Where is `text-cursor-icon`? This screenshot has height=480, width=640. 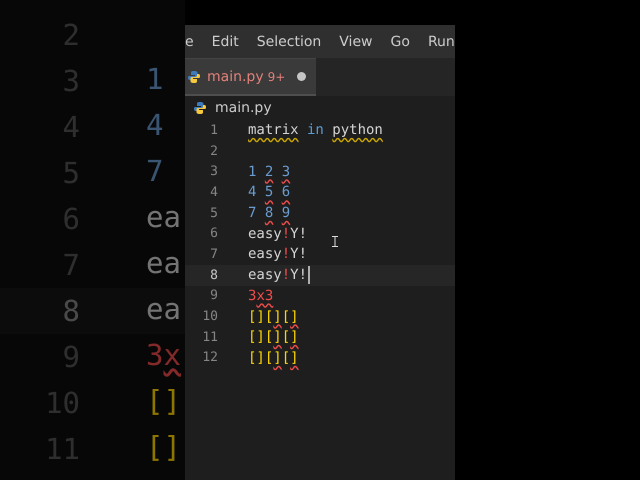 text-cursor-icon is located at coordinates (335, 241).